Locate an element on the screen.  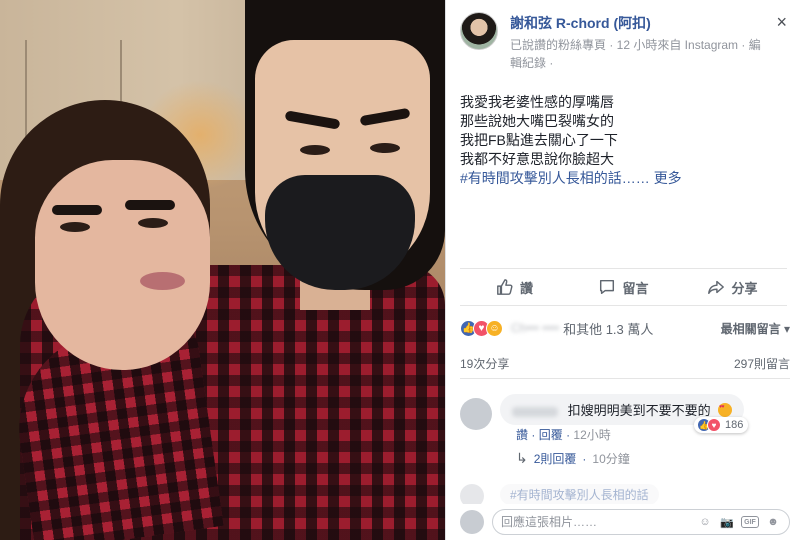
reaction-count: 和其他 1.3 萬人 is located at coordinates (608, 329).